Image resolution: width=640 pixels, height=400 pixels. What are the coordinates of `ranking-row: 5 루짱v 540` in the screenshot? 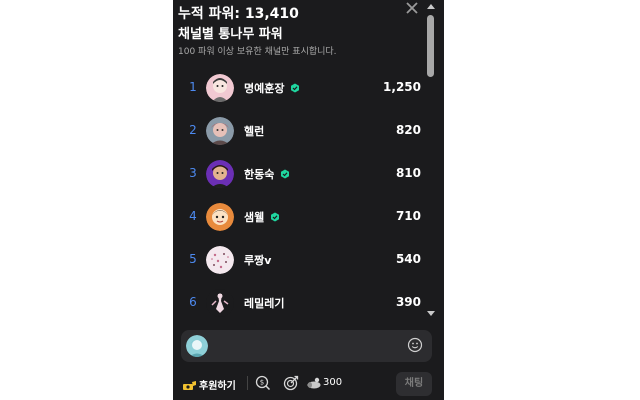 It's located at (299, 259).